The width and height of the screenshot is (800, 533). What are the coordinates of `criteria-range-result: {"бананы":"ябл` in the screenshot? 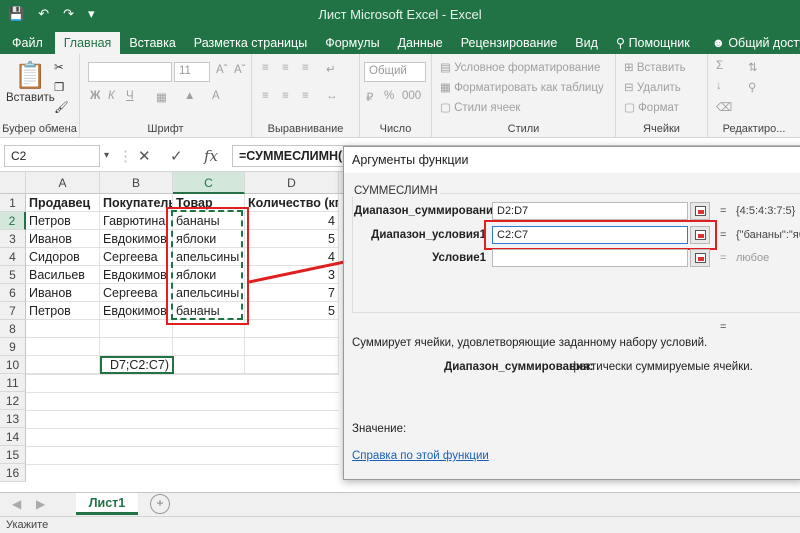 It's located at (768, 235).